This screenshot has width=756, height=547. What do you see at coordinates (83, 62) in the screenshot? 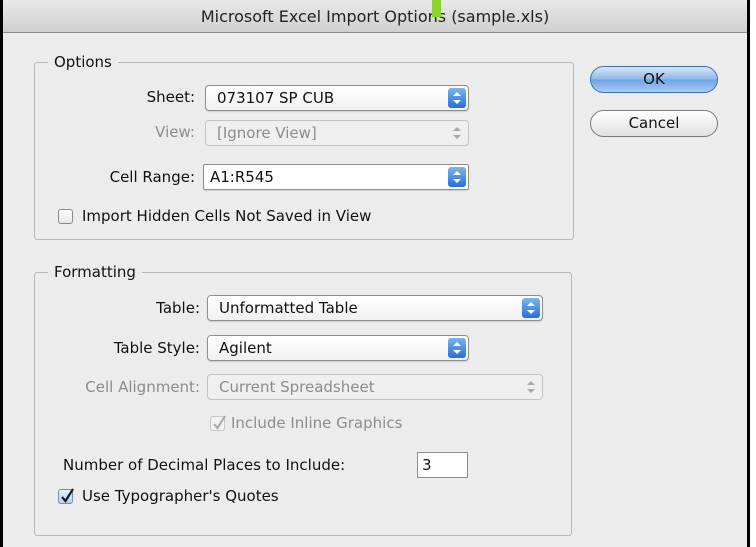
I see `options-legend: Options` at bounding box center [83, 62].